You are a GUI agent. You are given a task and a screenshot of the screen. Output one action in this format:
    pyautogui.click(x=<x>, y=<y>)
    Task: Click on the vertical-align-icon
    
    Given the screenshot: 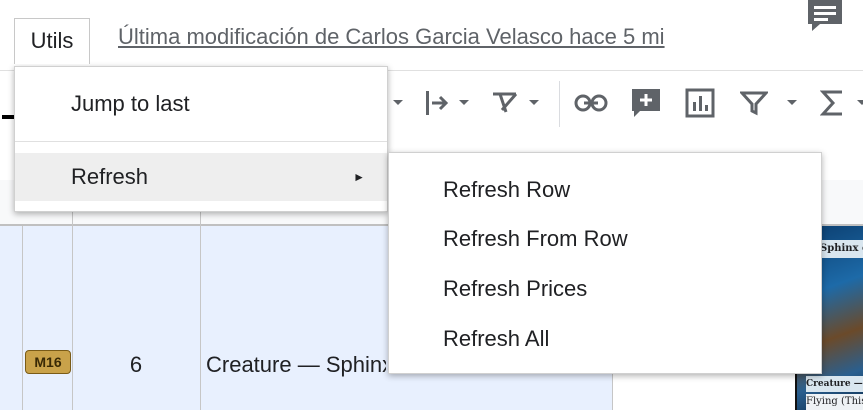 What is the action you would take?
    pyautogui.click(x=446, y=103)
    